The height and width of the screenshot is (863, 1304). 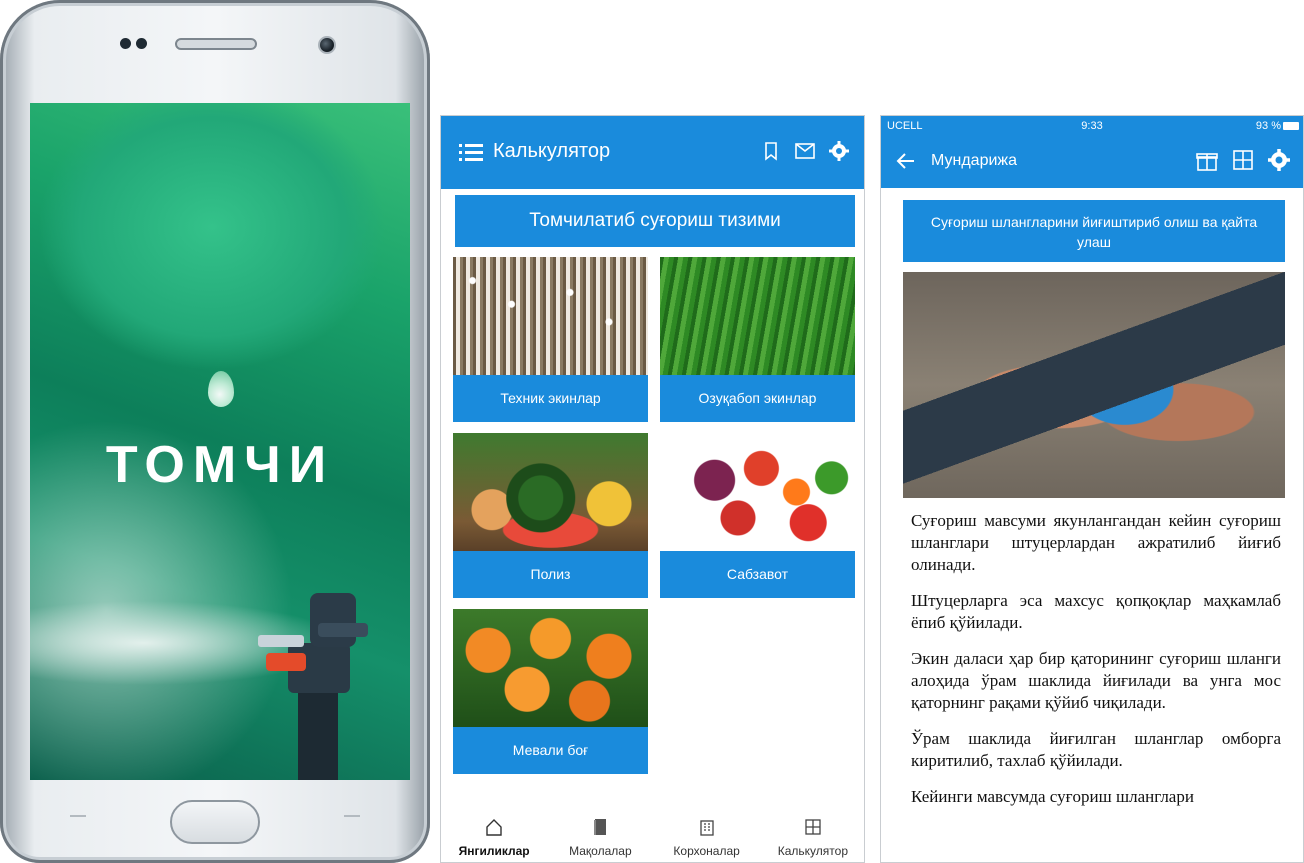 What do you see at coordinates (550, 750) in the screenshot?
I see `category-label: Мевали боғ` at bounding box center [550, 750].